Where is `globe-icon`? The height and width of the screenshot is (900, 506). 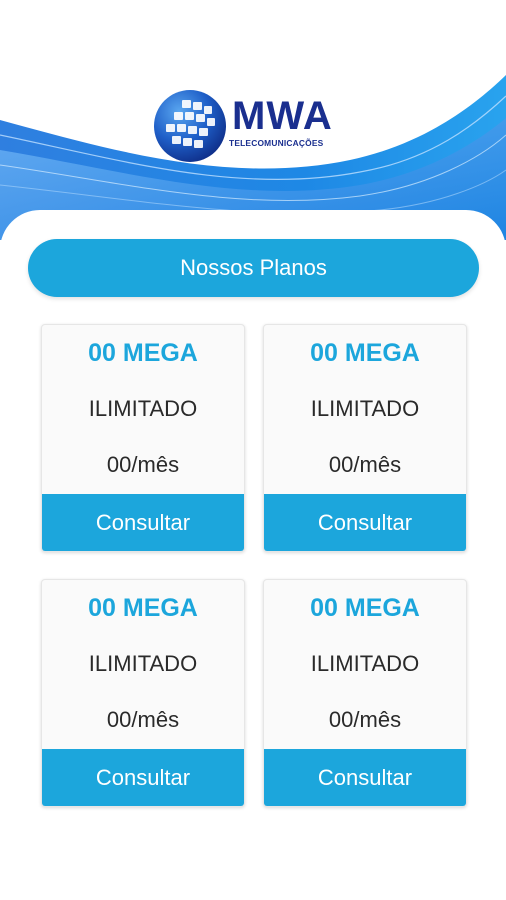
globe-icon is located at coordinates (190, 126).